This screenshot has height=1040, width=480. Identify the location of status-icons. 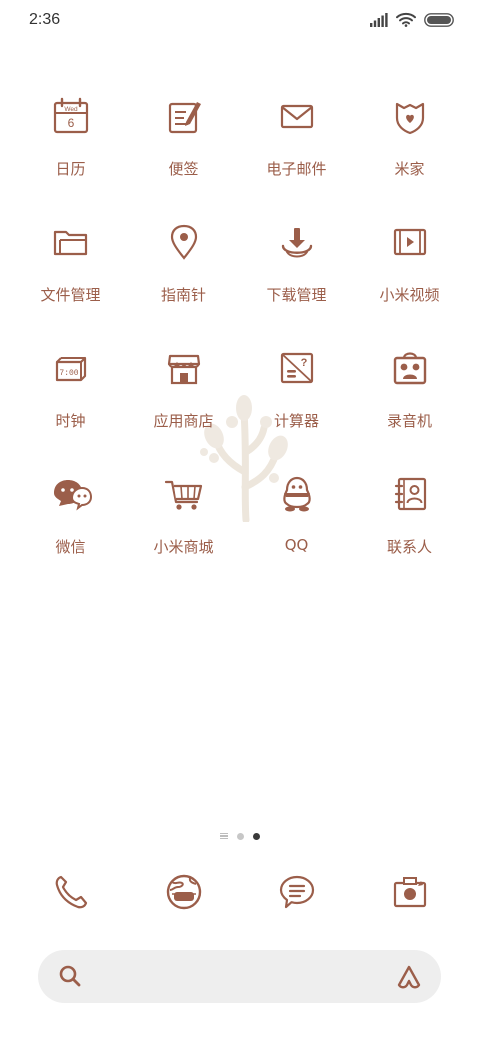
(412, 19).